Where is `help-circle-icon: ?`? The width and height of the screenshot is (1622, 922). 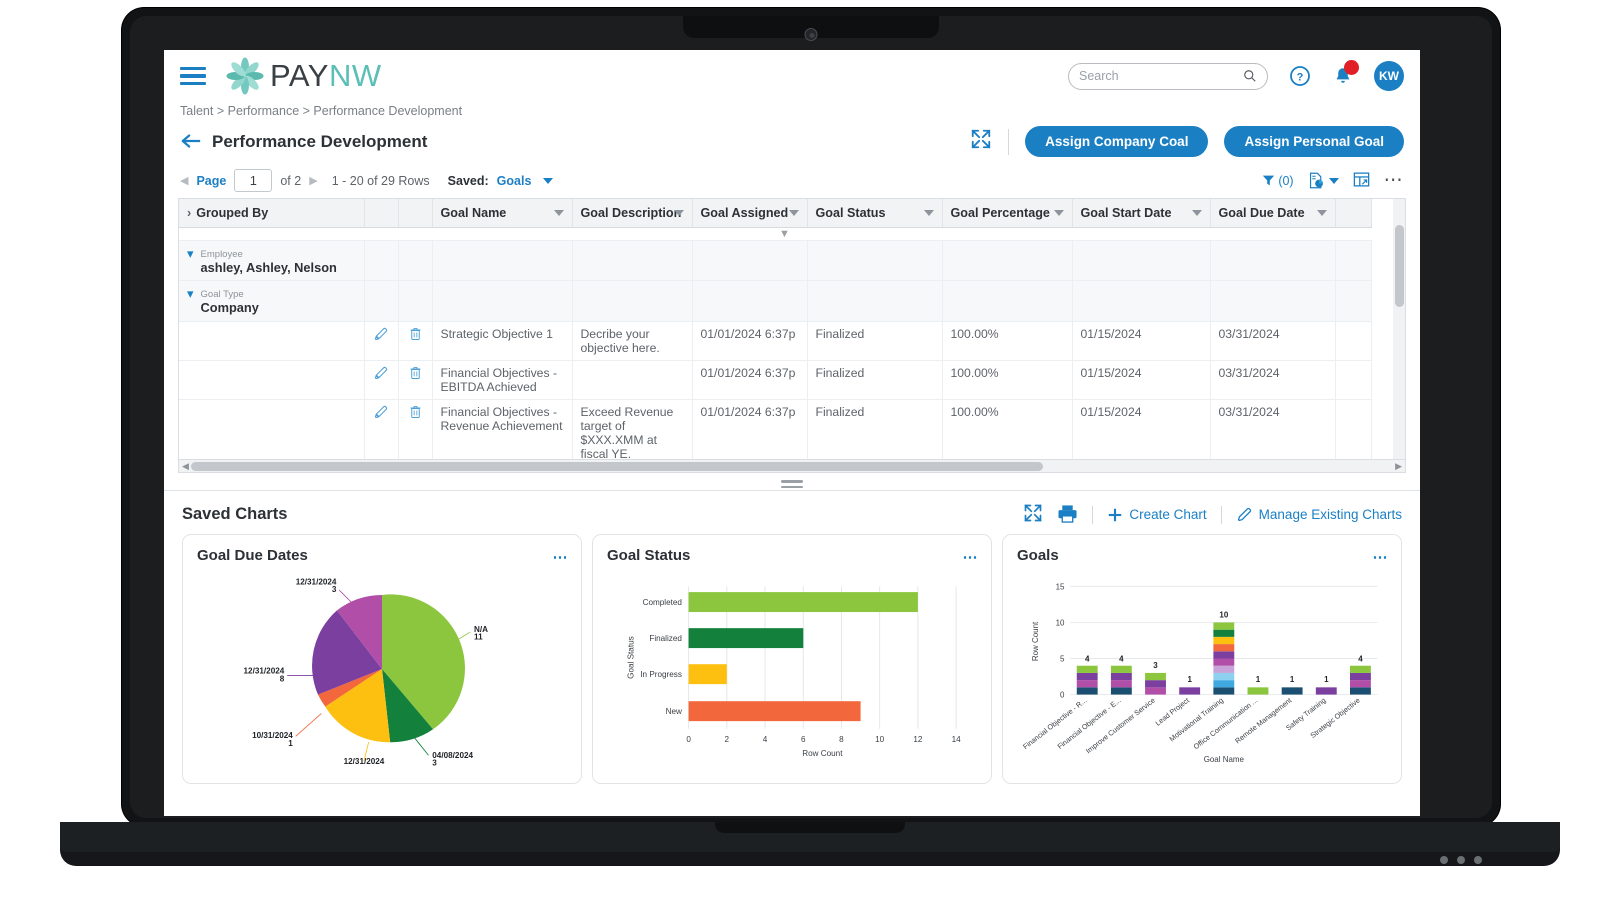
help-circle-icon: ? is located at coordinates (1300, 76).